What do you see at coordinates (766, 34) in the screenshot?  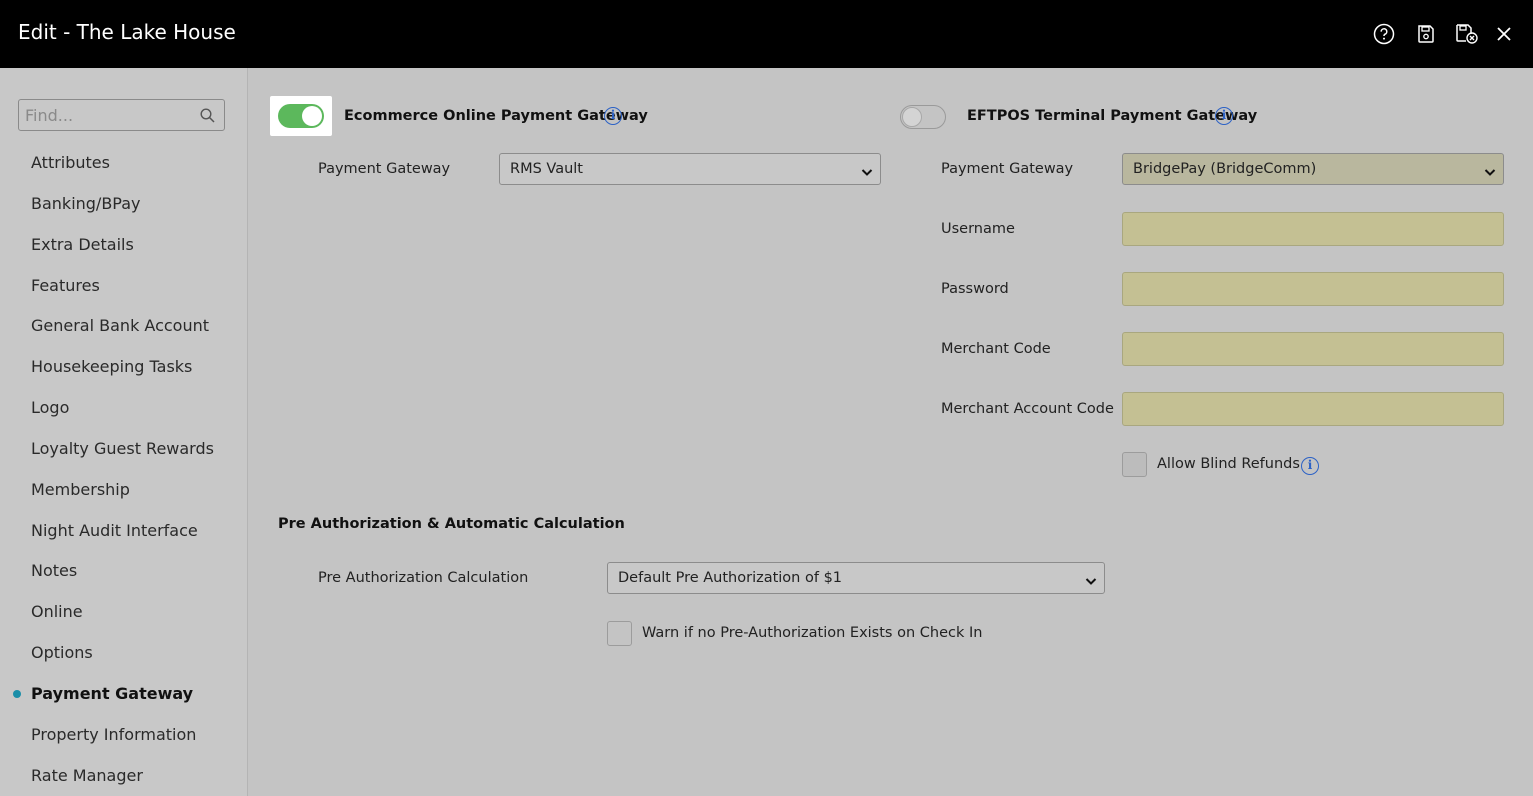 I see `title-bar: Edit - The Lake House` at bounding box center [766, 34].